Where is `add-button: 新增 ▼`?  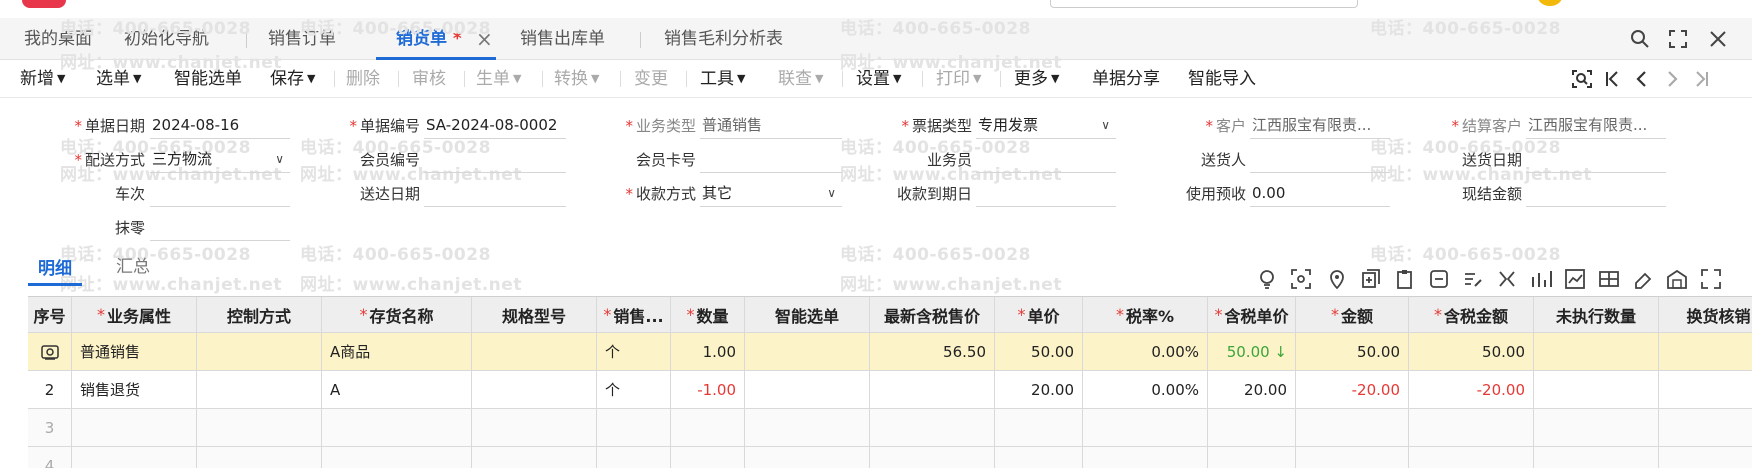
add-button: 新增 ▼ is located at coordinates (42, 79).